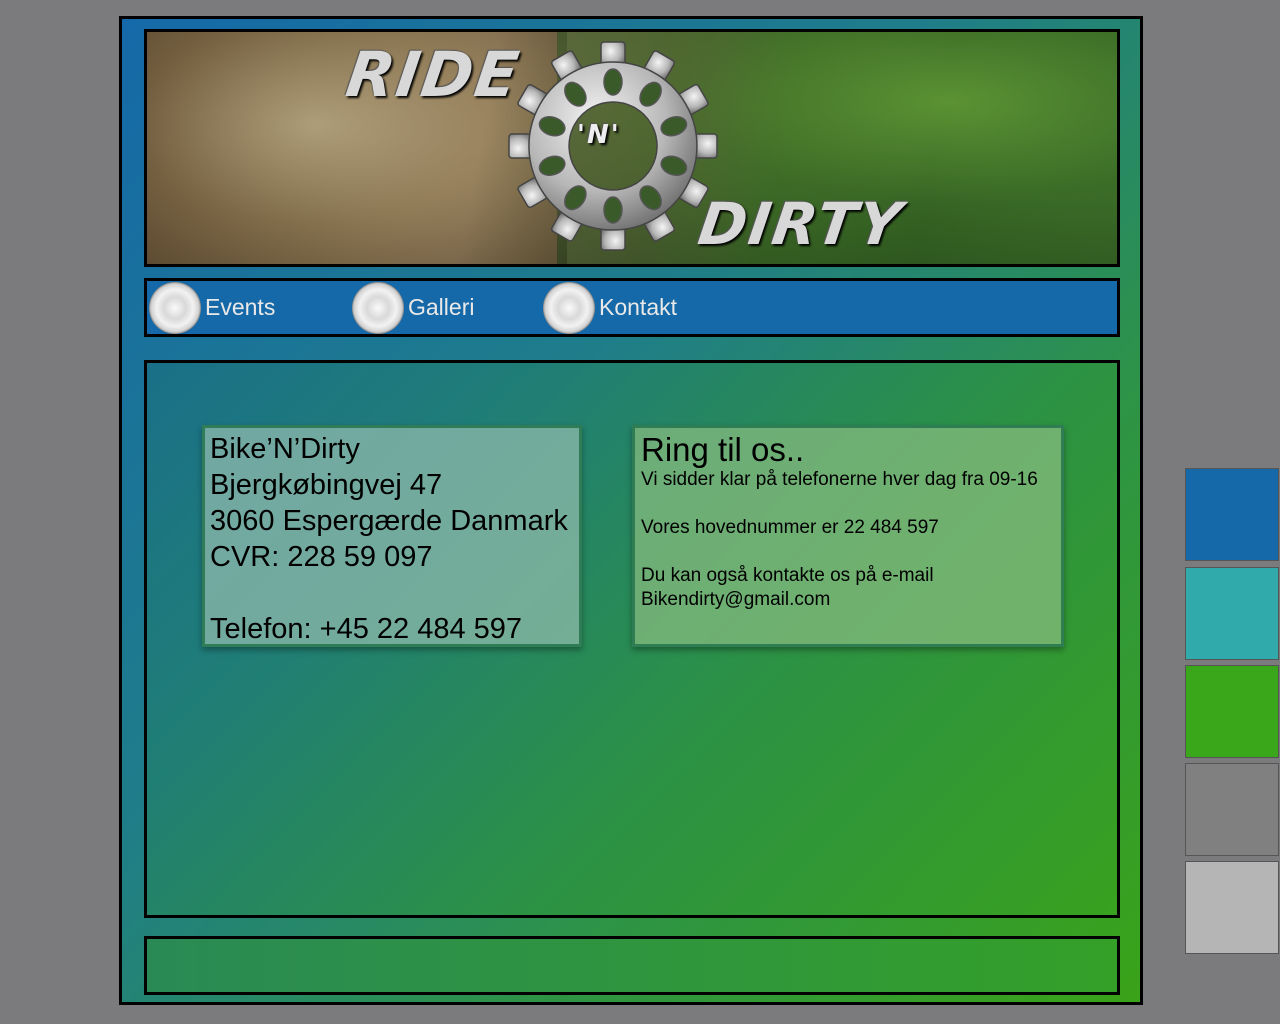  I want to click on contact-title: Ring til os.., so click(723, 449).